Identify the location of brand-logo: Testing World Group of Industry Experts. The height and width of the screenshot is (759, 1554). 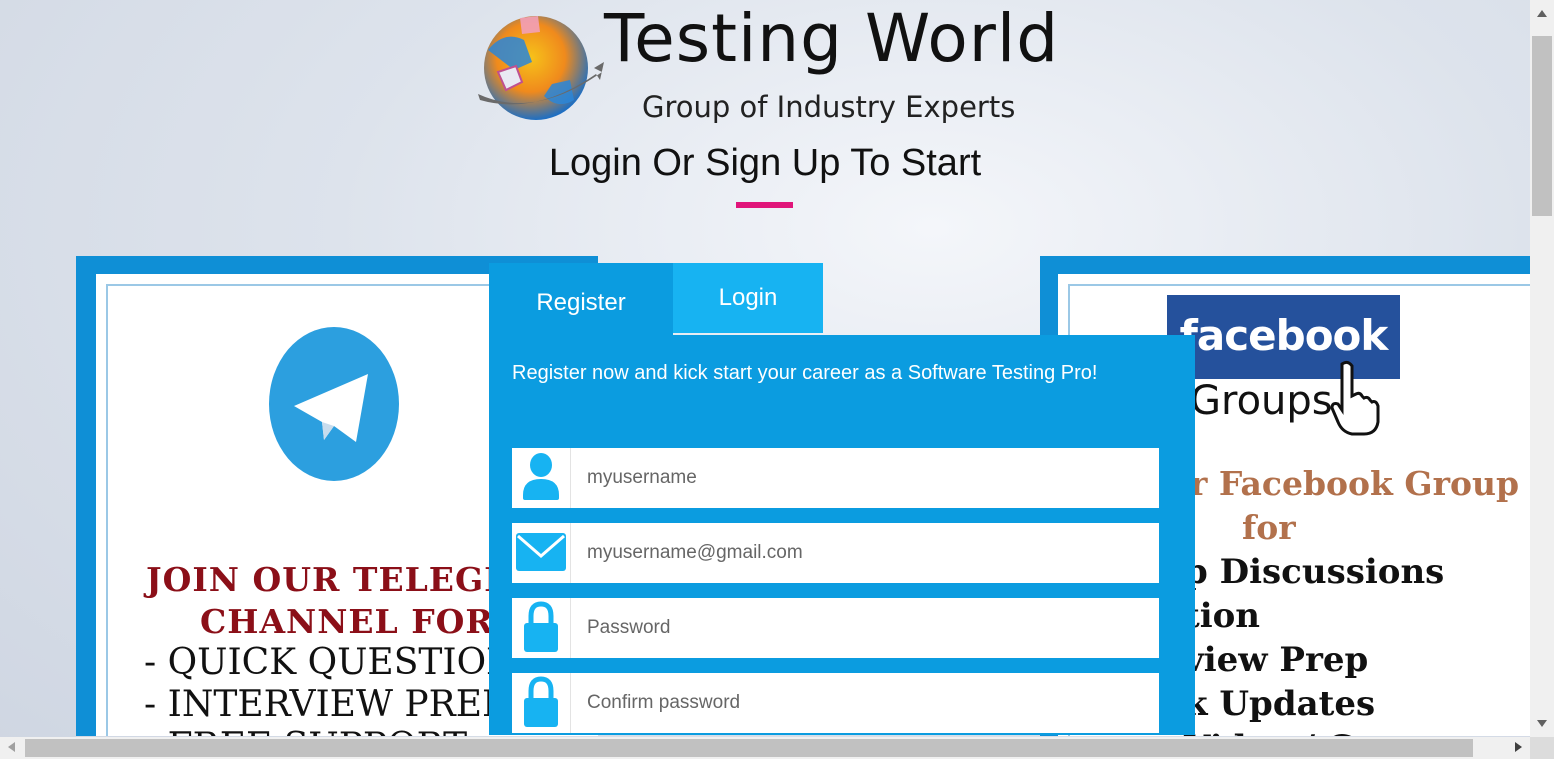
(774, 63).